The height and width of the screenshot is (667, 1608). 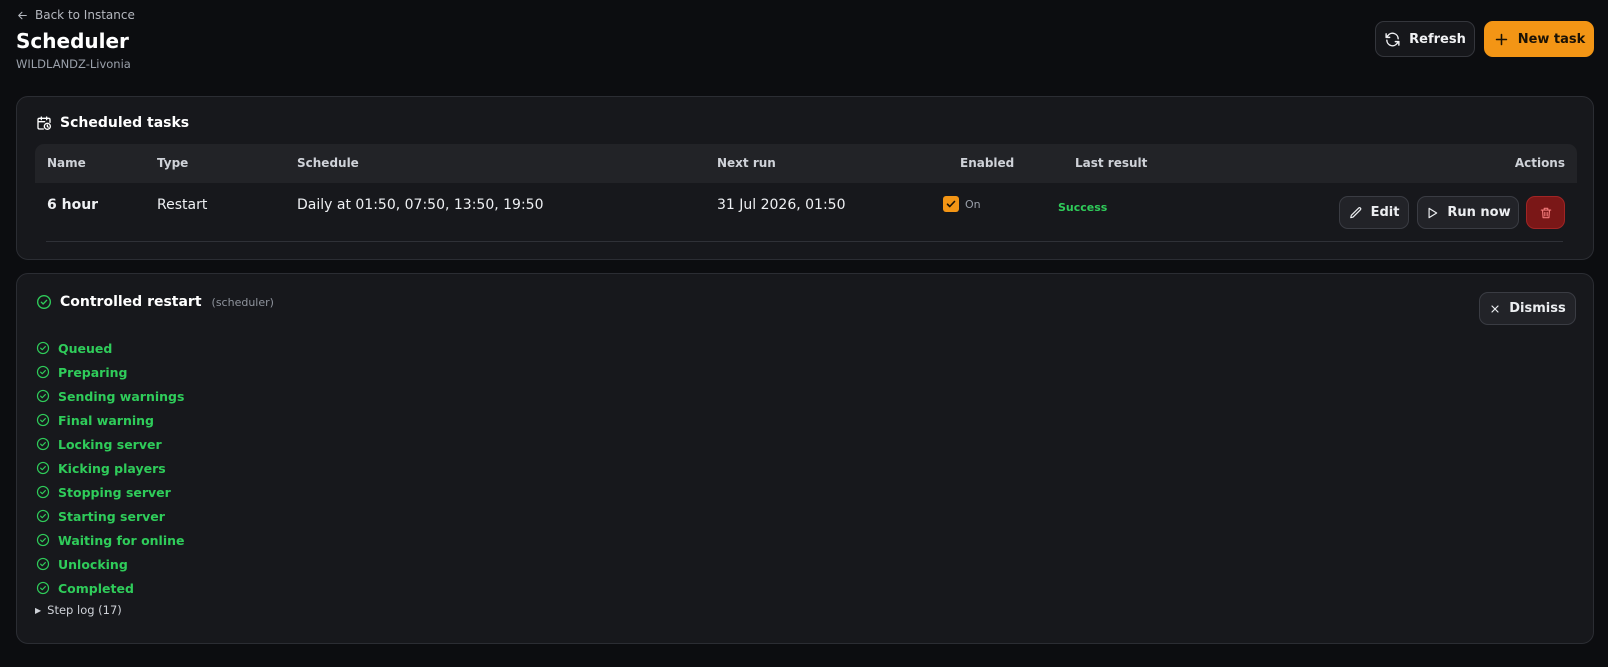 I want to click on scheduled-tasks-heading: Scheduled tasks, so click(x=112, y=123).